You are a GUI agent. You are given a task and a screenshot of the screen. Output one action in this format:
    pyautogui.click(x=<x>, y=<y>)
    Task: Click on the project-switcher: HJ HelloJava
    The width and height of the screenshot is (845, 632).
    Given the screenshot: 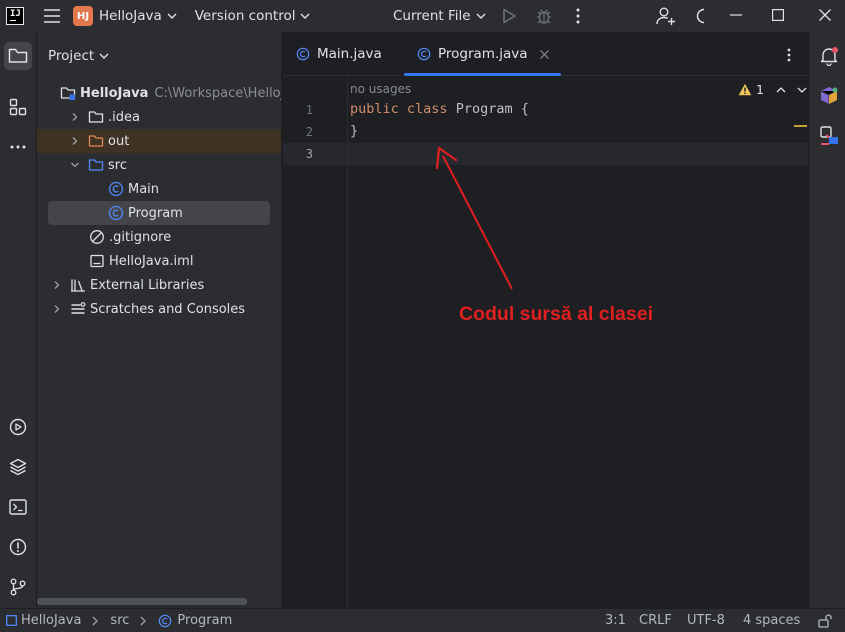 What is the action you would take?
    pyautogui.click(x=125, y=16)
    